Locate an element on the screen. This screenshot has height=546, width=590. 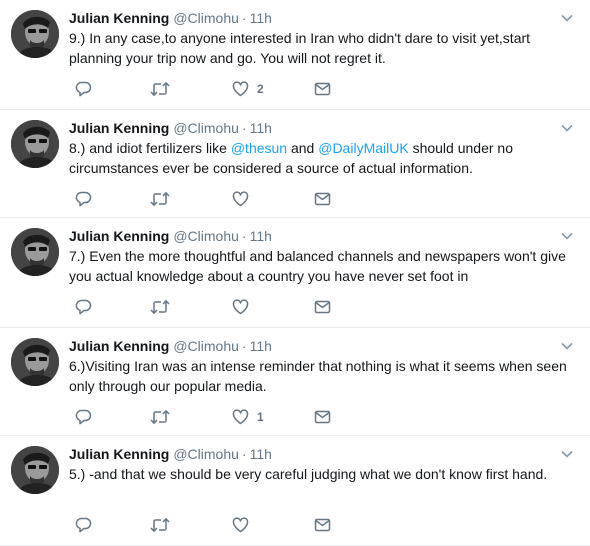
tweet-actions: 2 is located at coordinates (319, 89).